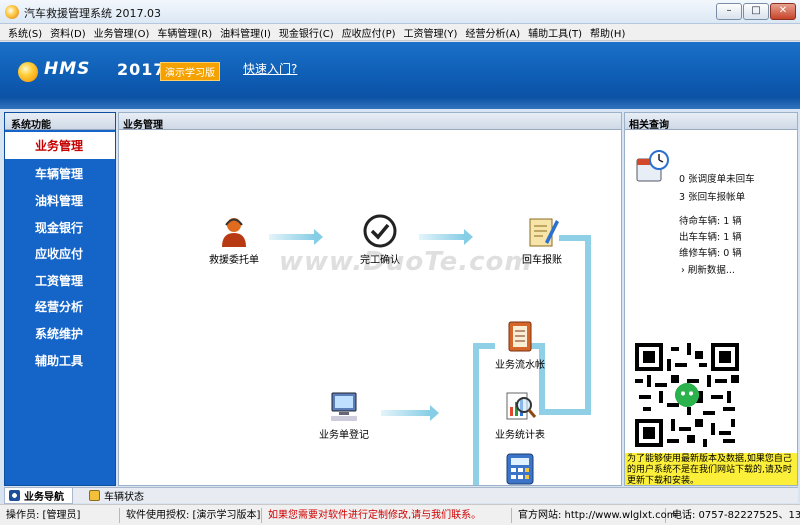 The width and height of the screenshot is (800, 525). I want to click on complete-confirm-node: 完工确认, so click(380, 240).